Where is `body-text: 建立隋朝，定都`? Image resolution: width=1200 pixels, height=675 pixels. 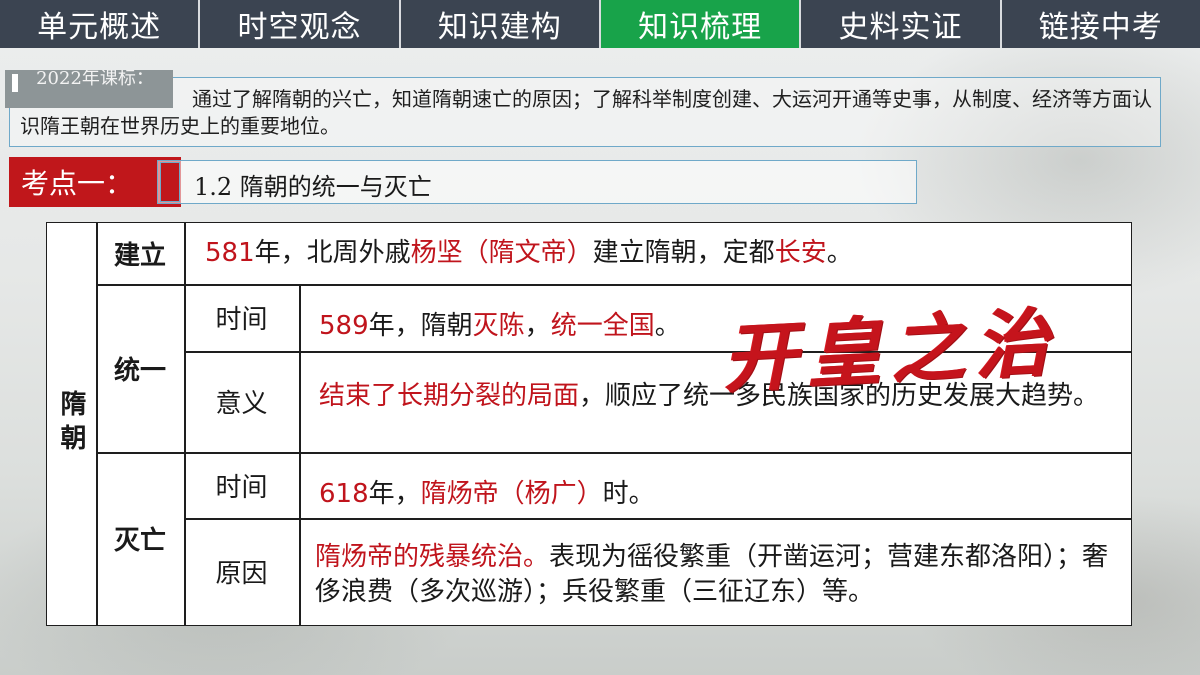
body-text: 建立隋朝，定都 is located at coordinates (683, 253).